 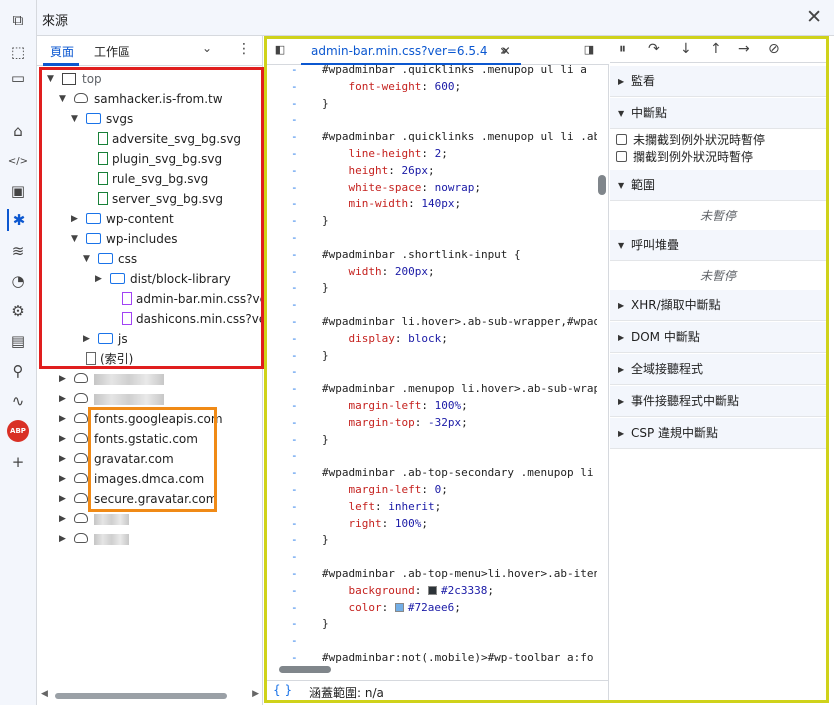 What do you see at coordinates (150, 499) in the screenshot?
I see `tree-item: ▶ secure.gravatar.com` at bounding box center [150, 499].